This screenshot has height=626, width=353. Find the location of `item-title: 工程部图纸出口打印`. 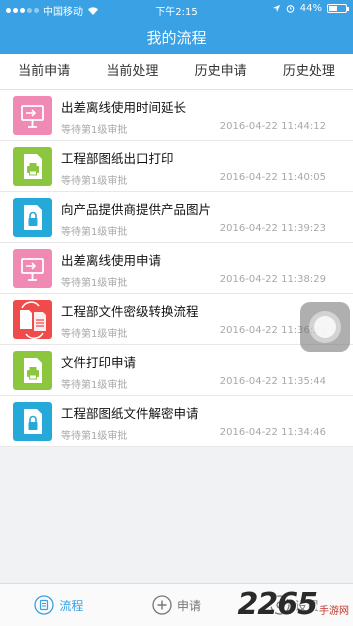

item-title: 工程部图纸出口打印 is located at coordinates (117, 158).